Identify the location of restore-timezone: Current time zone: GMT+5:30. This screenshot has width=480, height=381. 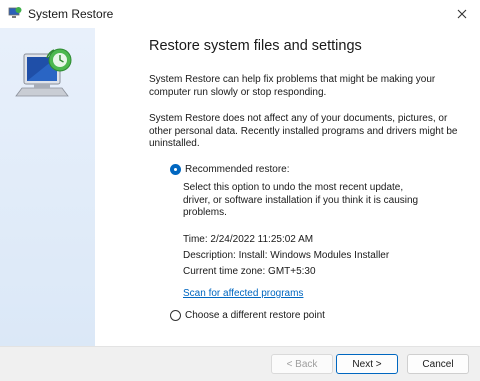
(249, 271).